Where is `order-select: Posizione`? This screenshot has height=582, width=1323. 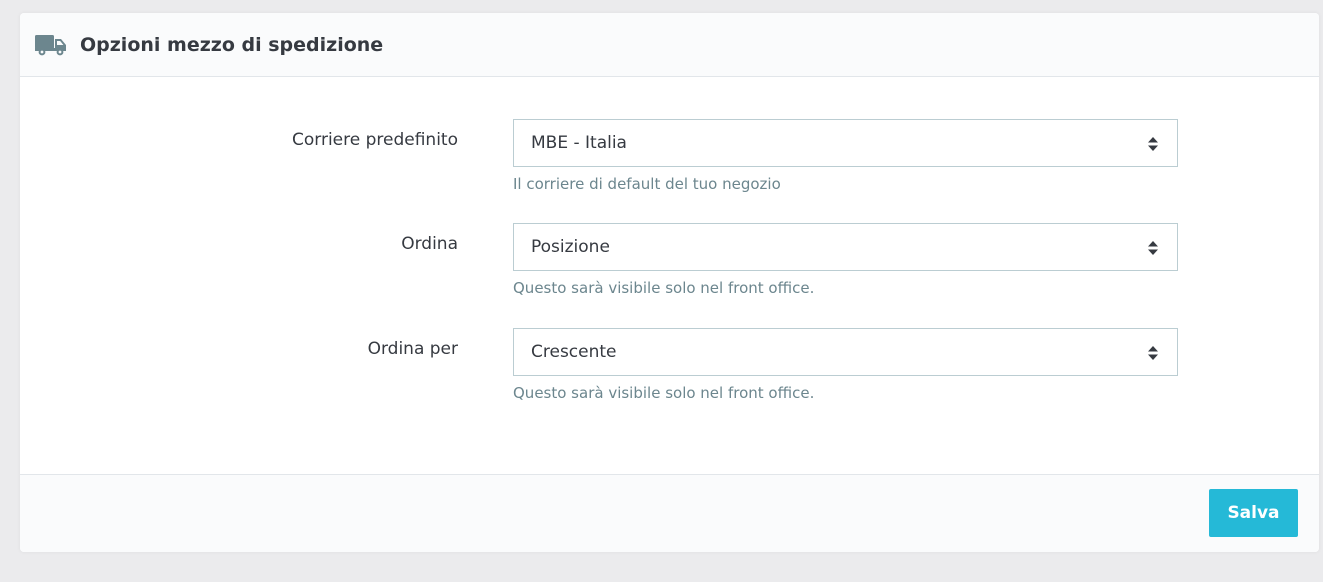 order-select: Posizione is located at coordinates (845, 247).